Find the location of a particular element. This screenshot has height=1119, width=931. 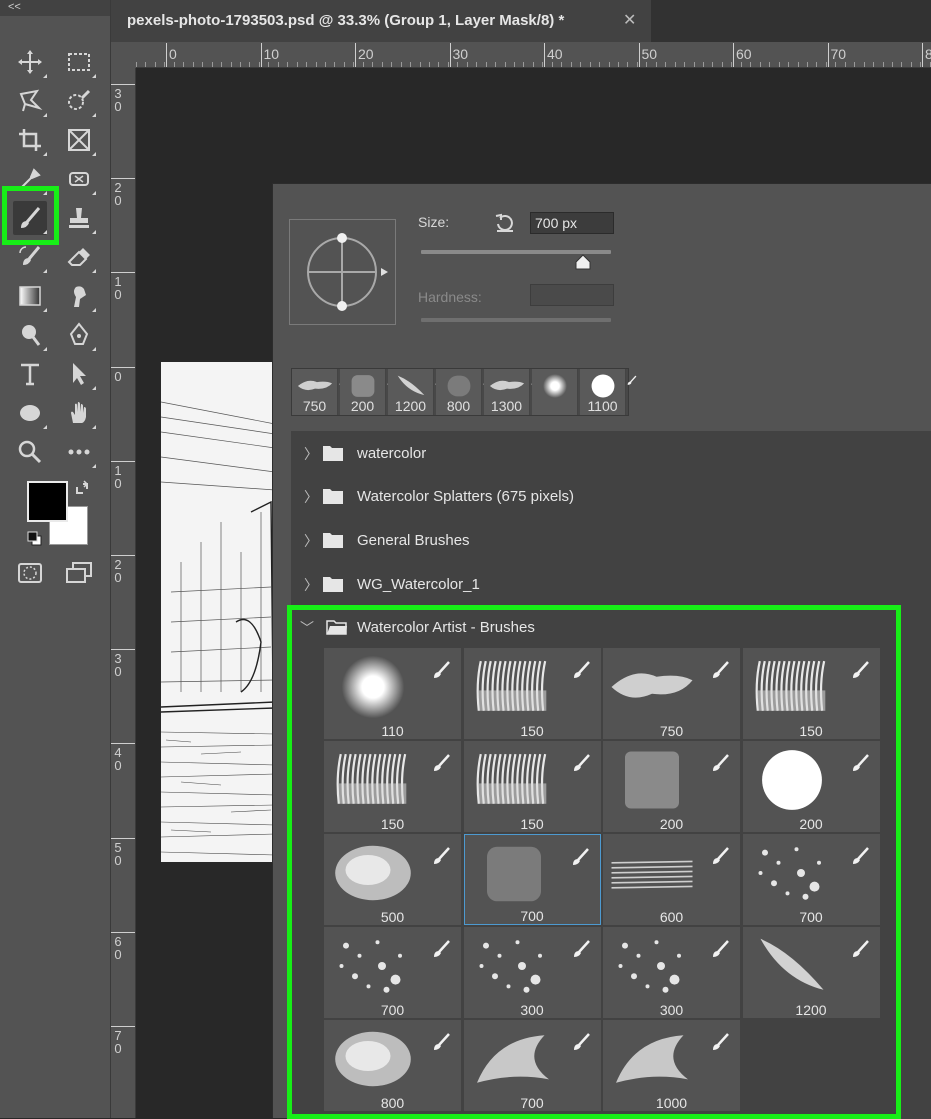

brush-folder-row: 〉 Watercolor Splatters (675 pixels) is located at coordinates (611, 496).